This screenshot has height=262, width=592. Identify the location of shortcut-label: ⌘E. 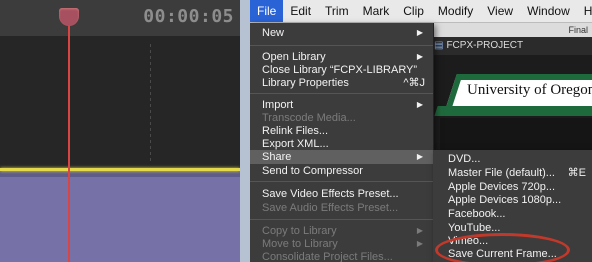
(576, 173).